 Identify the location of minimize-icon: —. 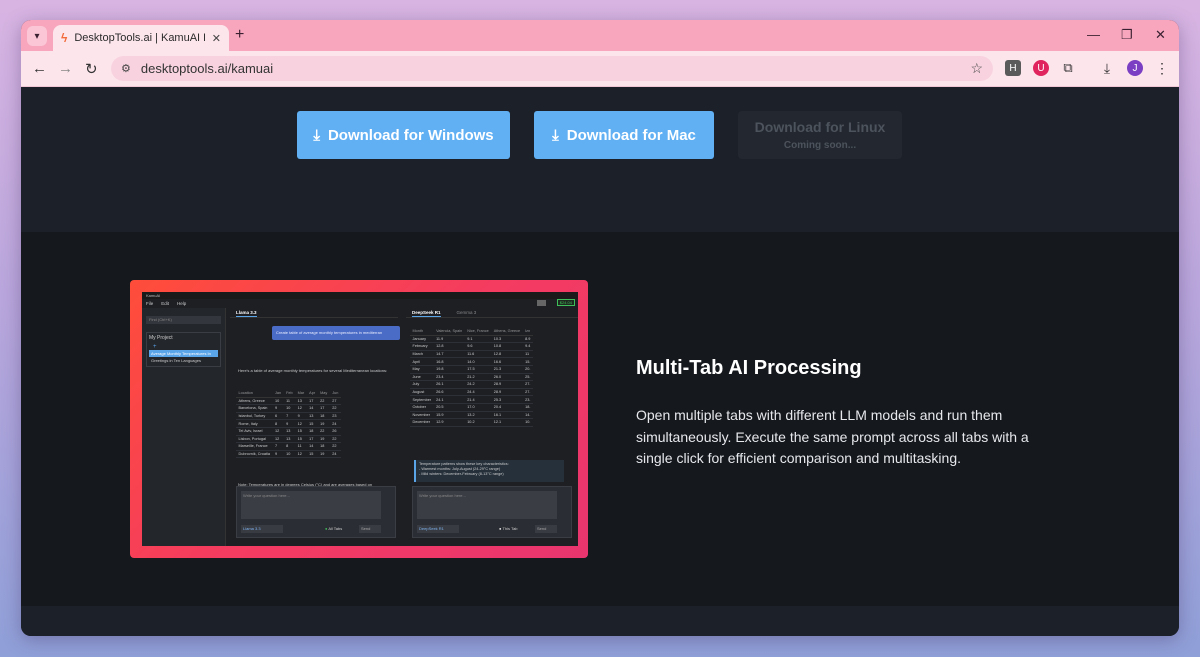
(1093, 34).